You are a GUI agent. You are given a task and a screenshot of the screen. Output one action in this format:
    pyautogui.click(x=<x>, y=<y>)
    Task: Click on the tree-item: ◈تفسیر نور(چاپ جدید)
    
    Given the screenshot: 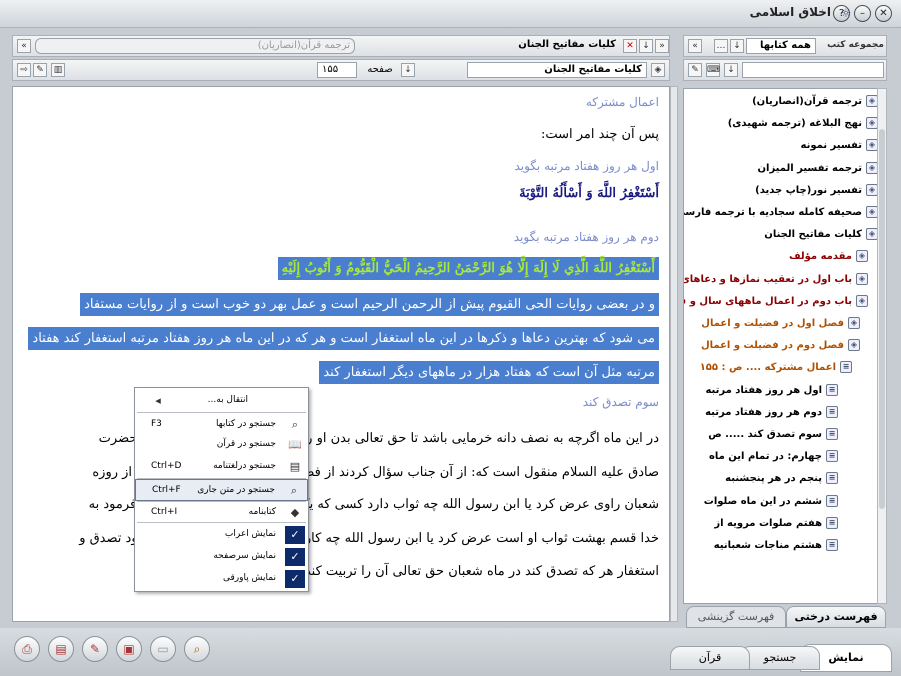 What is the action you would take?
    pyautogui.click(x=816, y=189)
    